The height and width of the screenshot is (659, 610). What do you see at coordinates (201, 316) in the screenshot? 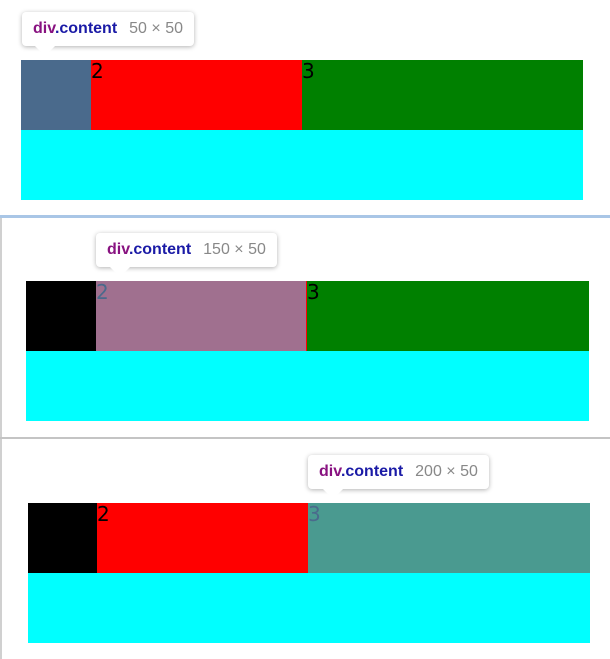
I see `box-2-highlighted: 2` at bounding box center [201, 316].